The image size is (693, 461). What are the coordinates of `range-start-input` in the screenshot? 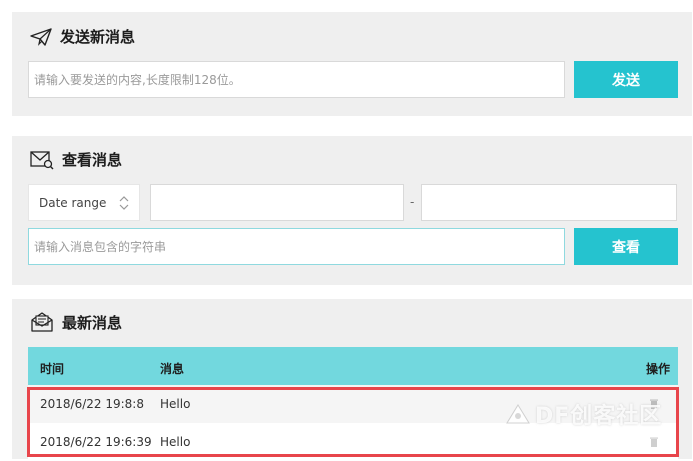 It's located at (277, 202).